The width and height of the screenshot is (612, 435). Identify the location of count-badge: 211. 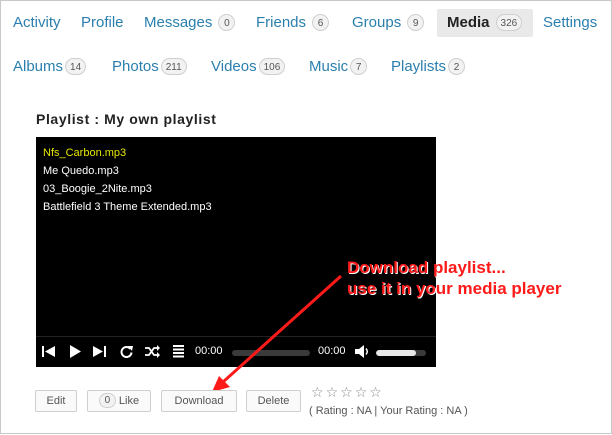
(173, 66).